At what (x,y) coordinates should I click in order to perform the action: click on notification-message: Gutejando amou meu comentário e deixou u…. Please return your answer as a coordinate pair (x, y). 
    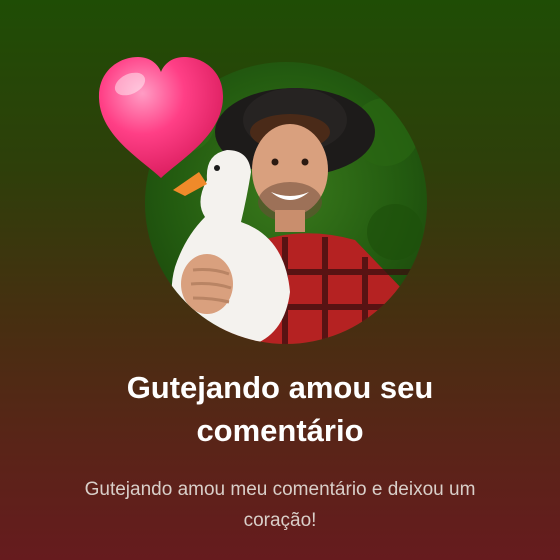
    Looking at the image, I should click on (280, 505).